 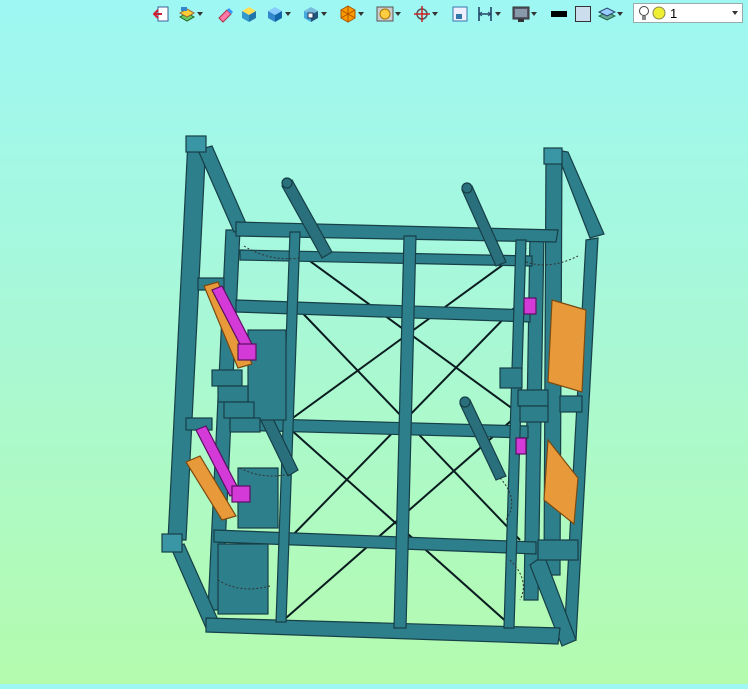 I want to click on fill-color-button, so click(x=583, y=14).